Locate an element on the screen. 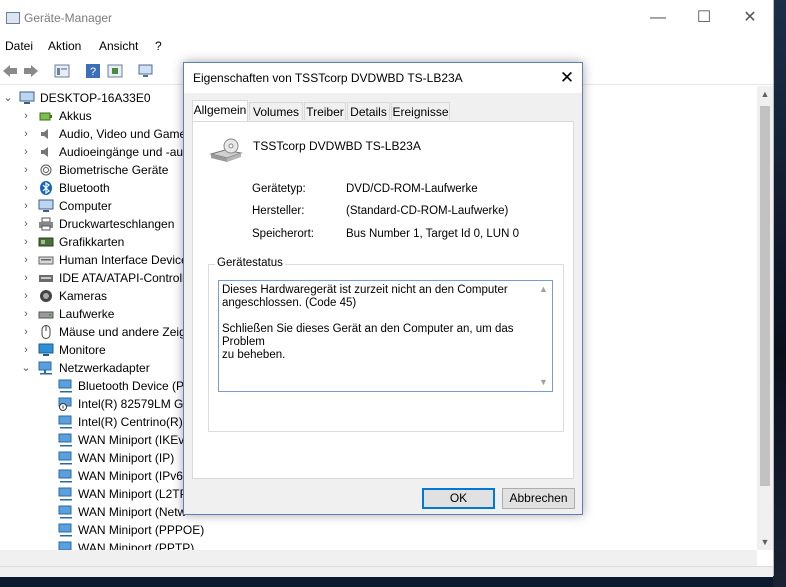 This screenshot has width=786, height=587. tree-item-label: Grafikkarten is located at coordinates (92, 242).